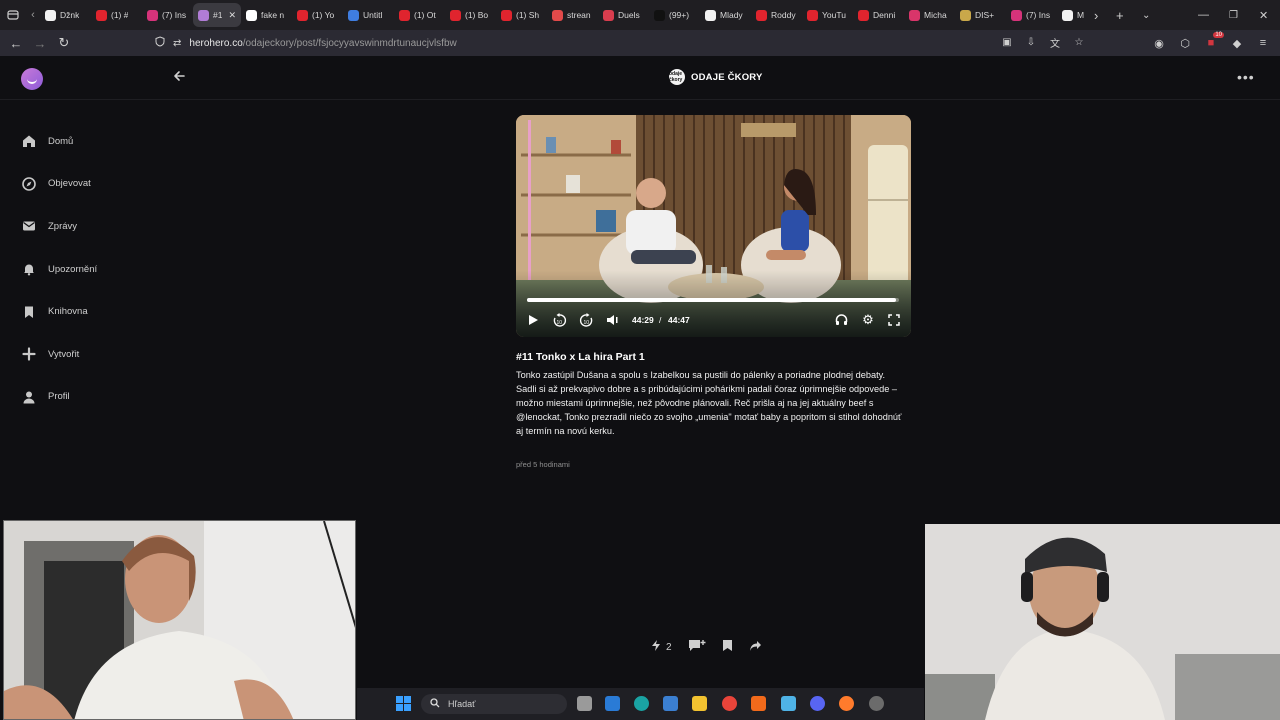 The height and width of the screenshot is (720, 1280). What do you see at coordinates (533, 320) in the screenshot?
I see `play-icon` at bounding box center [533, 320].